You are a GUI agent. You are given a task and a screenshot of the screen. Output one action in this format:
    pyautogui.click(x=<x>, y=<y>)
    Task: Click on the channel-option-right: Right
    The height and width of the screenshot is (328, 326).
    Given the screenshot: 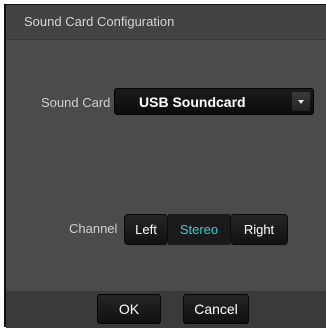 What is the action you would take?
    pyautogui.click(x=259, y=229)
    